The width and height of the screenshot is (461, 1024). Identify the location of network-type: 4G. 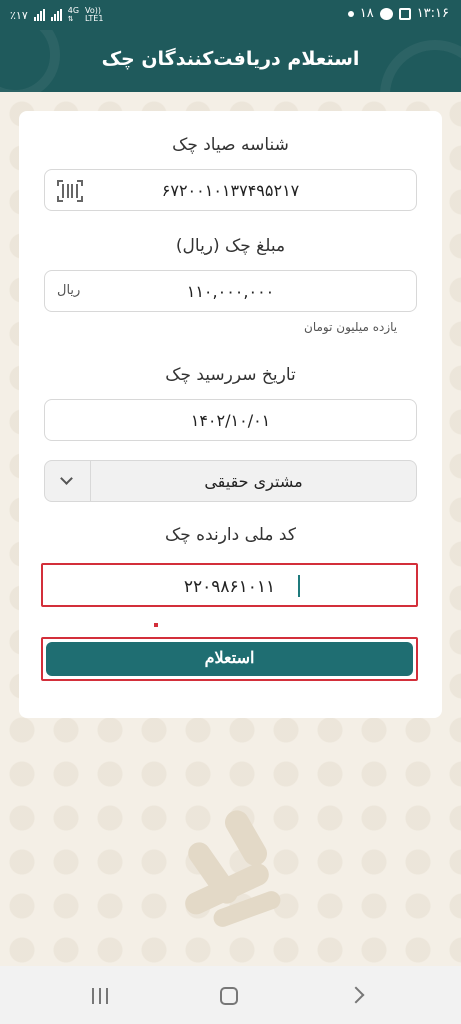
(73, 10).